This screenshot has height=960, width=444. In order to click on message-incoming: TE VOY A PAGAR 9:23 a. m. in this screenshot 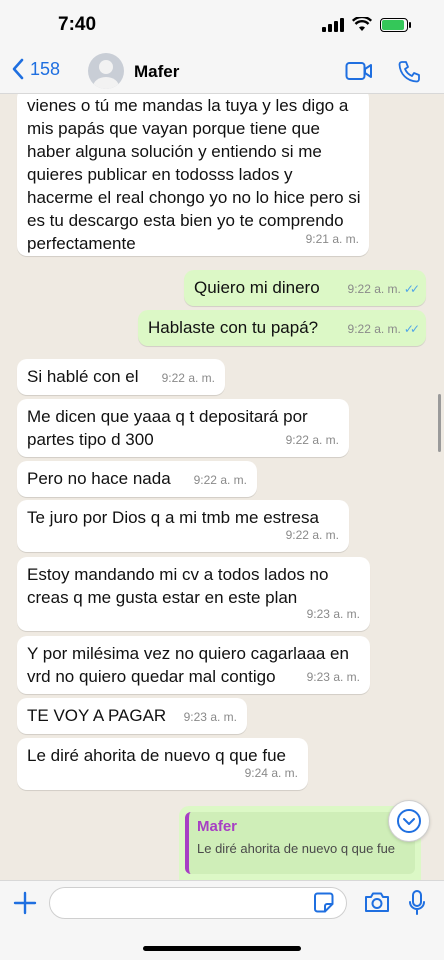, I will do `click(132, 716)`.